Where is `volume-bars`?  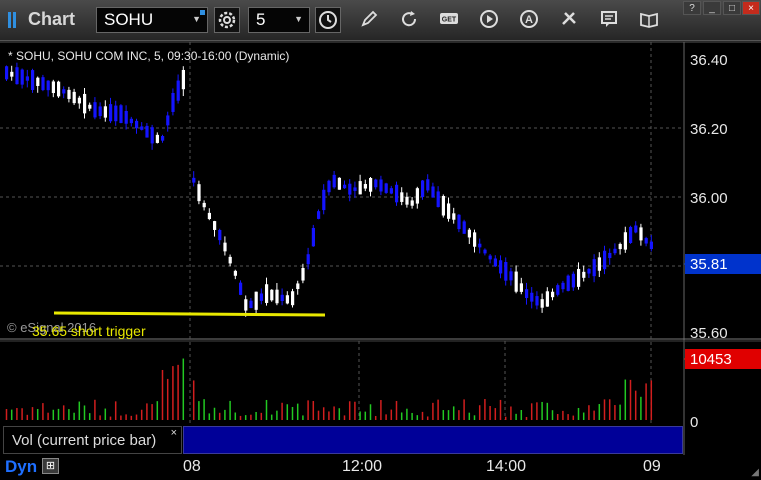
volume-bars is located at coordinates (329, 389).